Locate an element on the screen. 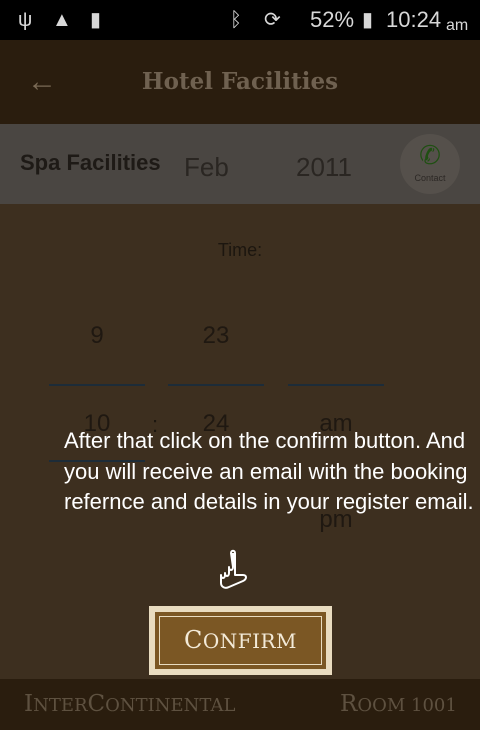 The width and height of the screenshot is (480, 730). sd-card-icon: ▮ is located at coordinates (96, 20).